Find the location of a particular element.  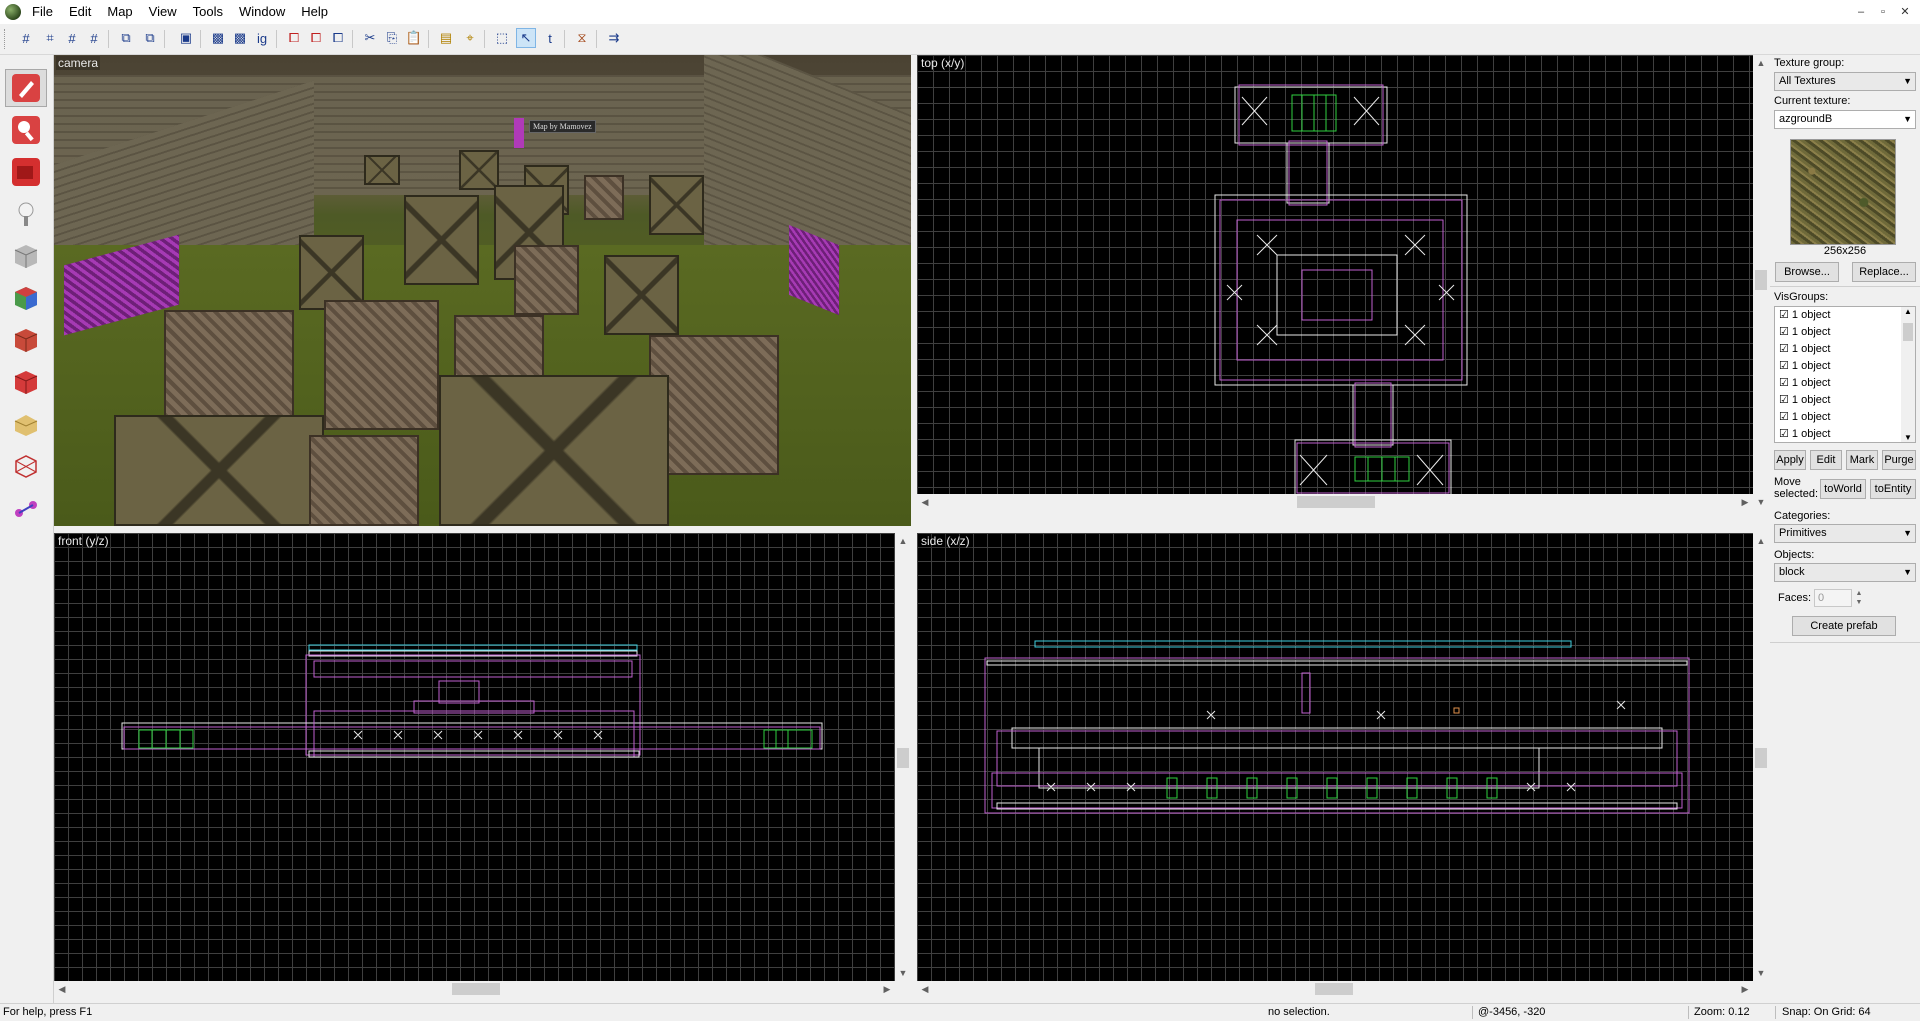

paste-icon: 📋 is located at coordinates (414, 38).